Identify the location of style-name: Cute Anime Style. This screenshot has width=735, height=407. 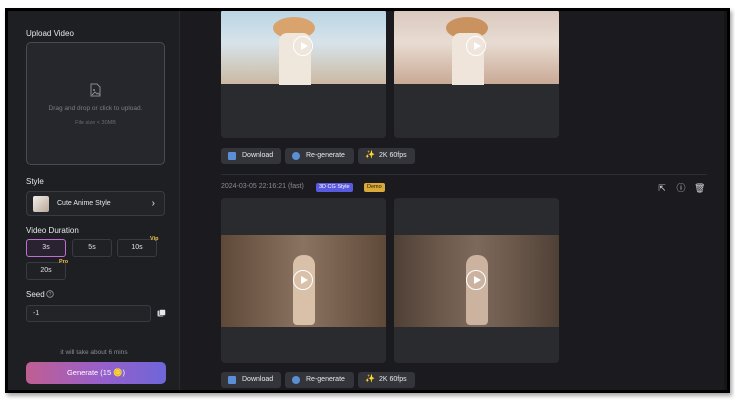
(84, 203).